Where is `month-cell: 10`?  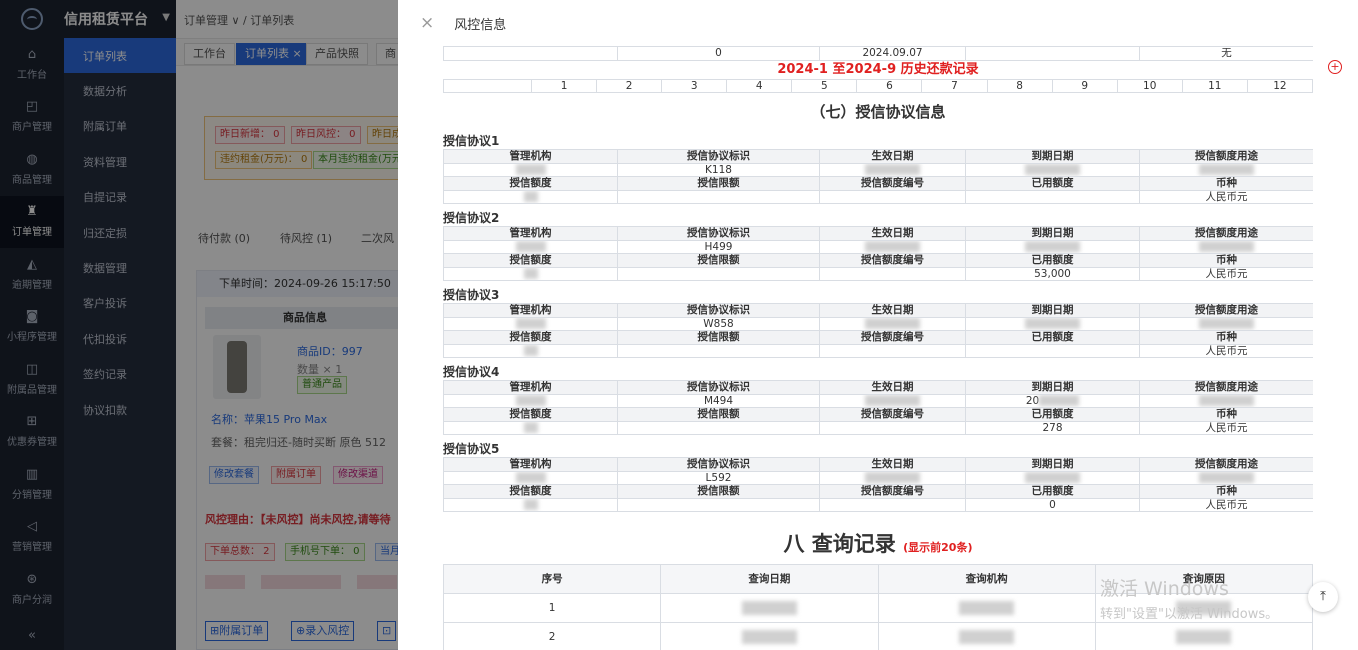
month-cell: 10 is located at coordinates (1149, 85).